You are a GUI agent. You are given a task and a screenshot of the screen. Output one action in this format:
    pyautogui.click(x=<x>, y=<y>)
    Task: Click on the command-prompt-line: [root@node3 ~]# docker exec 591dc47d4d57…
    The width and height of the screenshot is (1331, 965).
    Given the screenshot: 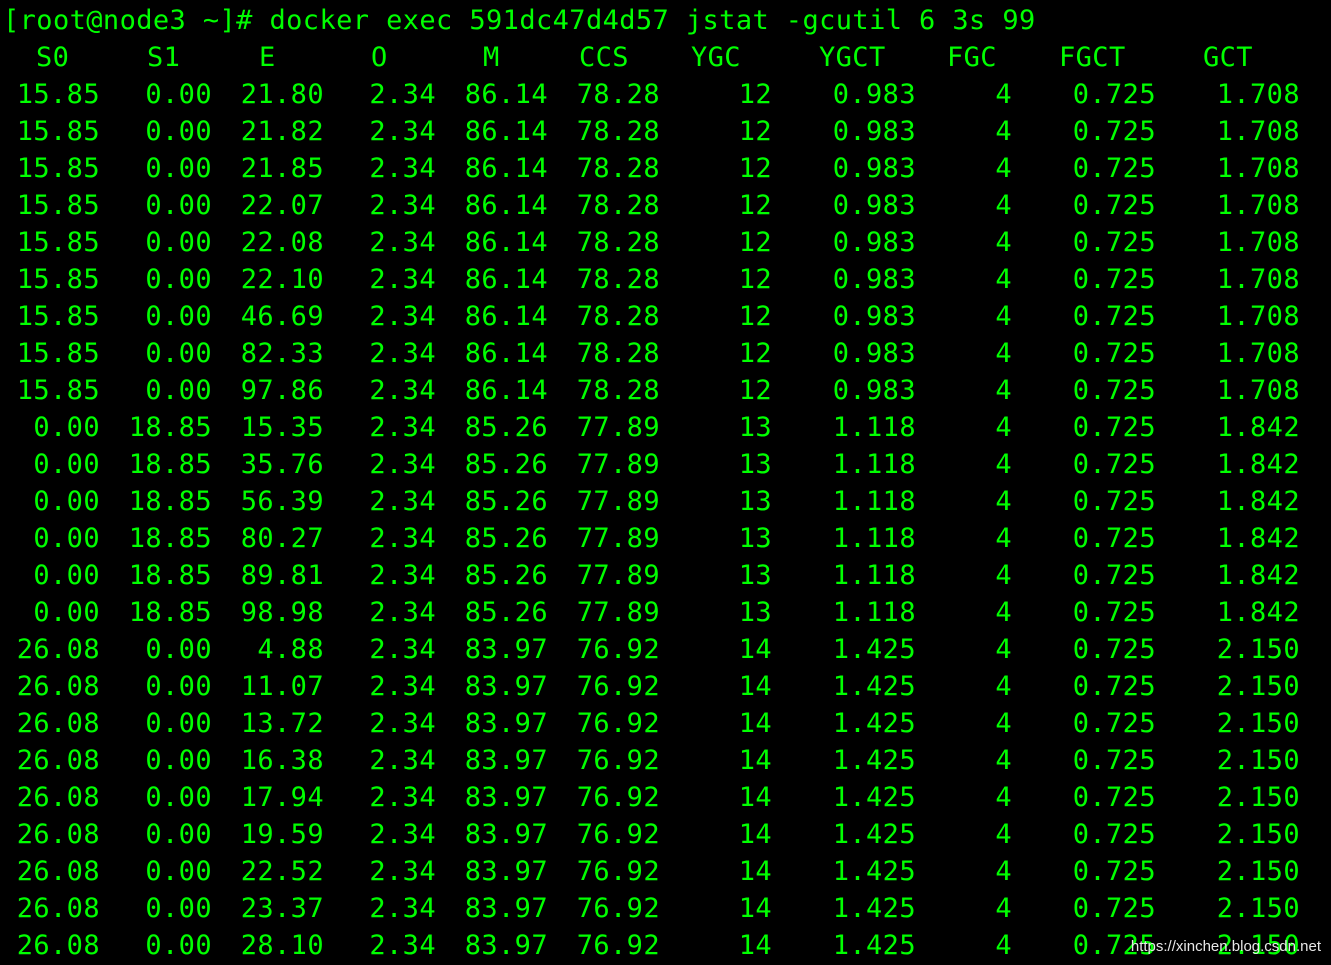 What is the action you would take?
    pyautogui.click(x=519, y=20)
    